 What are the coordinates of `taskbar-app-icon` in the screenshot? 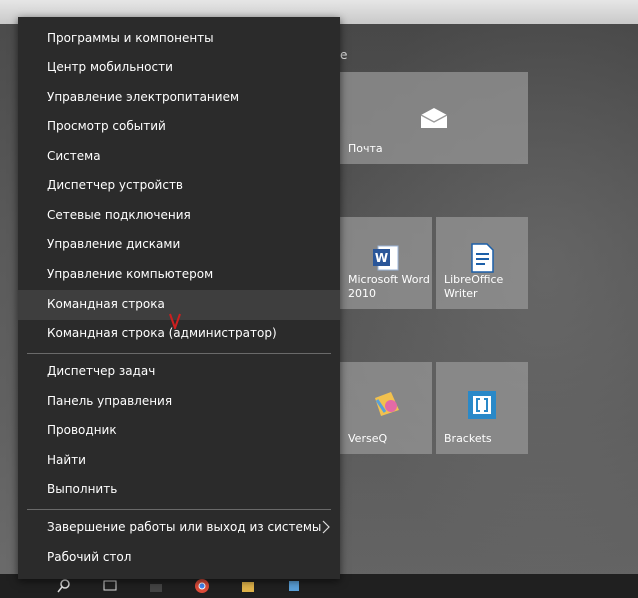 It's located at (157, 586).